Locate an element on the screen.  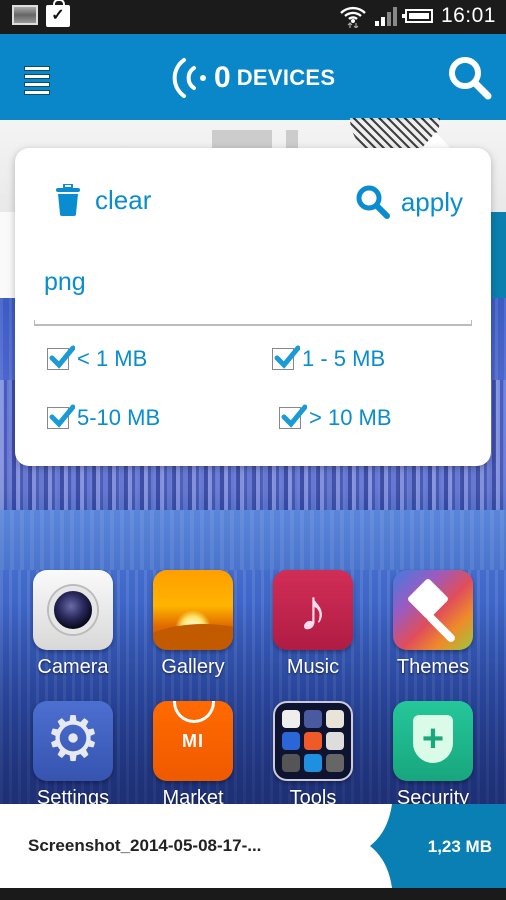
page-title: DEVICES is located at coordinates (286, 77).